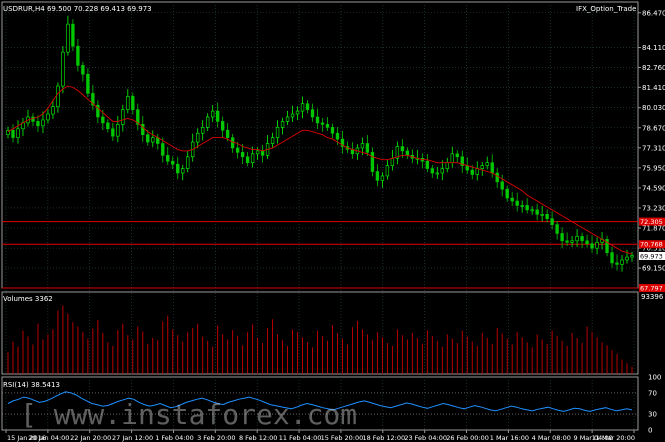 This screenshot has height=442, width=665. Describe the element at coordinates (651, 256) in the screenshot. I see `price-marker-label: 69.973` at that location.